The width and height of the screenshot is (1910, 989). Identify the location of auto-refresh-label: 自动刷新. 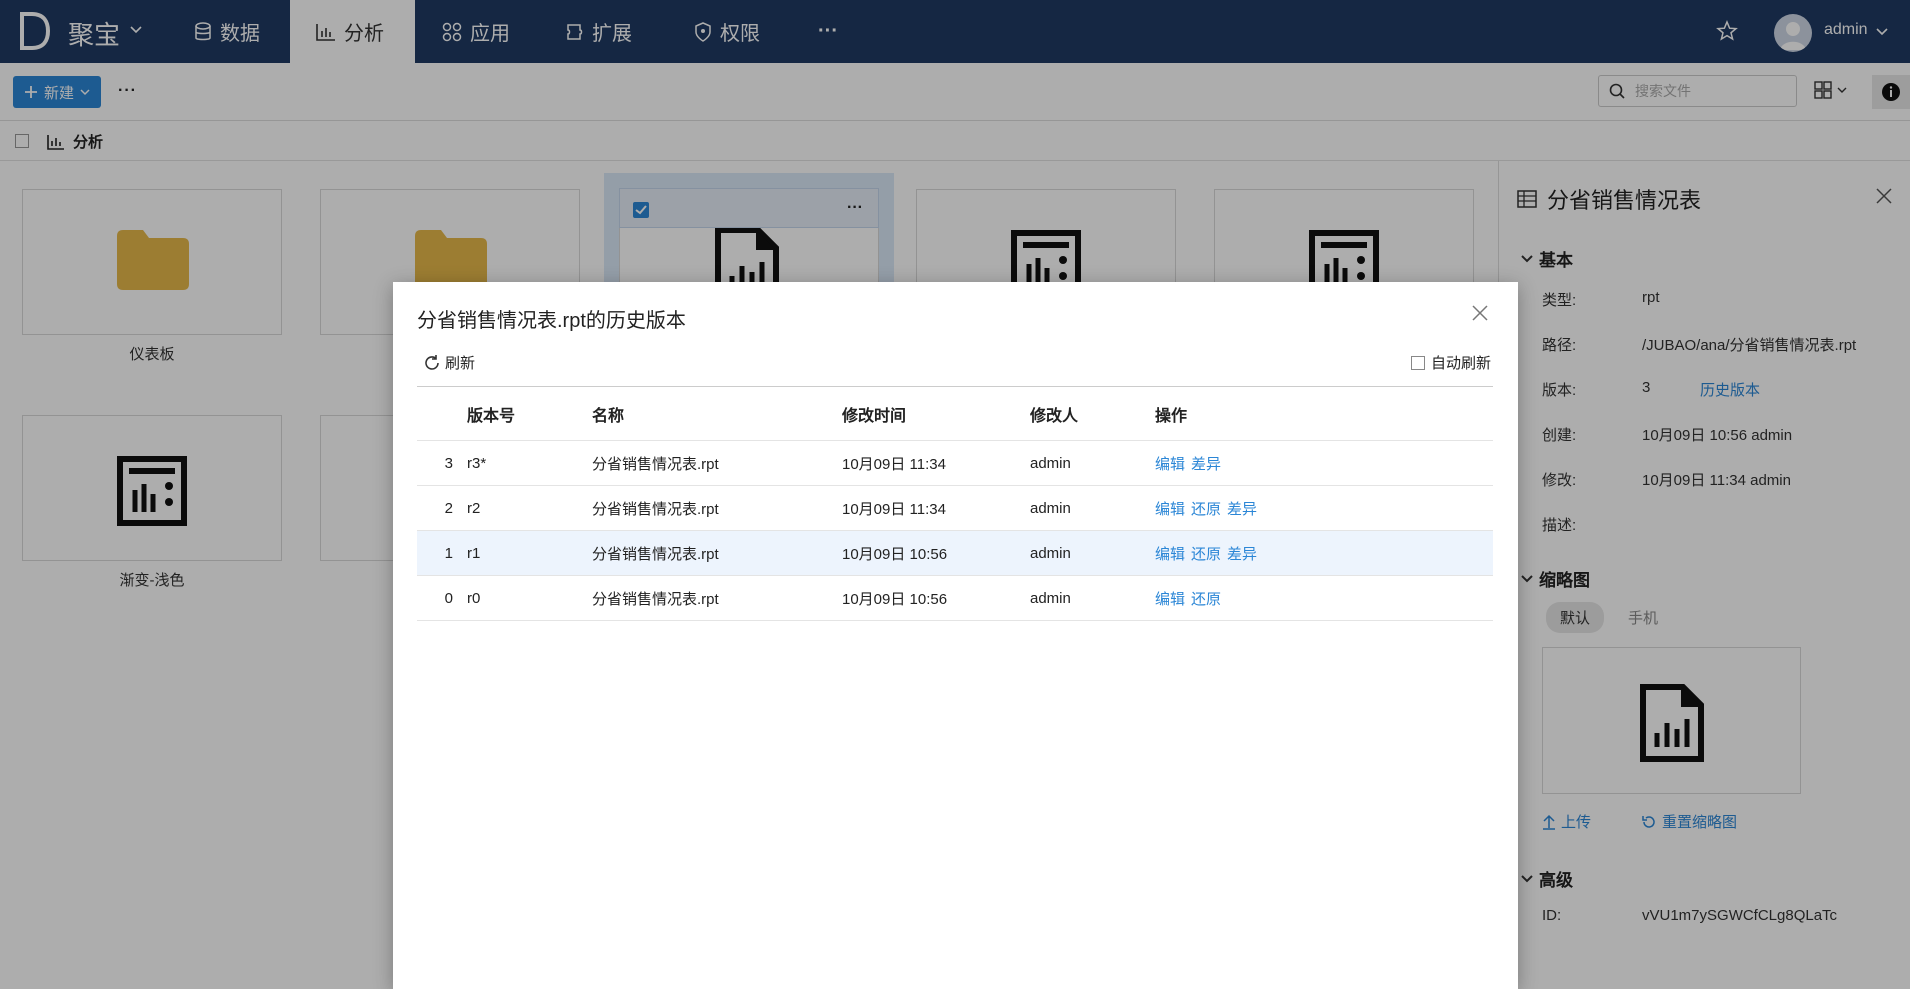
(1461, 363).